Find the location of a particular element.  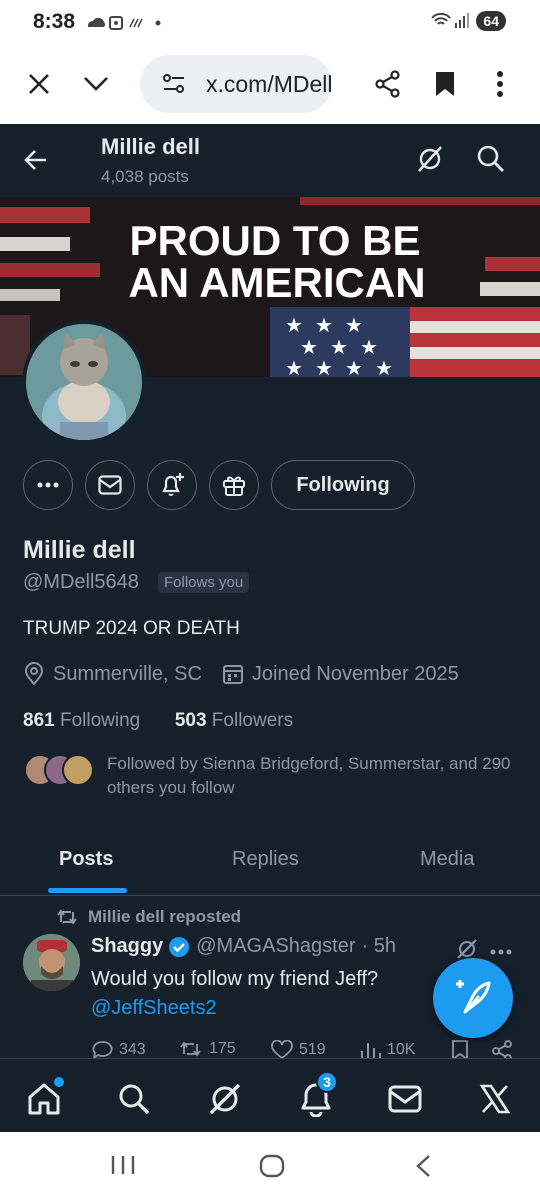

bookmark-post-button is located at coordinates (460, 1050).